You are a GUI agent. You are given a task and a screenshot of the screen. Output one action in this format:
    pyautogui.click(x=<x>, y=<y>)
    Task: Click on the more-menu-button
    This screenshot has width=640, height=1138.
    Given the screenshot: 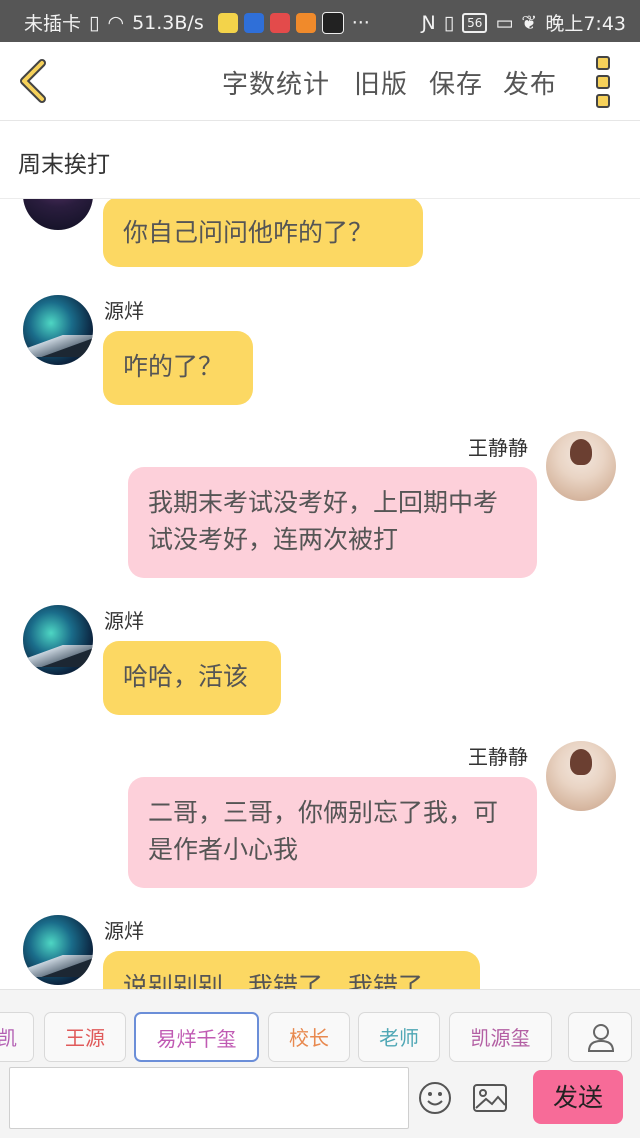 What is the action you would take?
    pyautogui.click(x=605, y=82)
    